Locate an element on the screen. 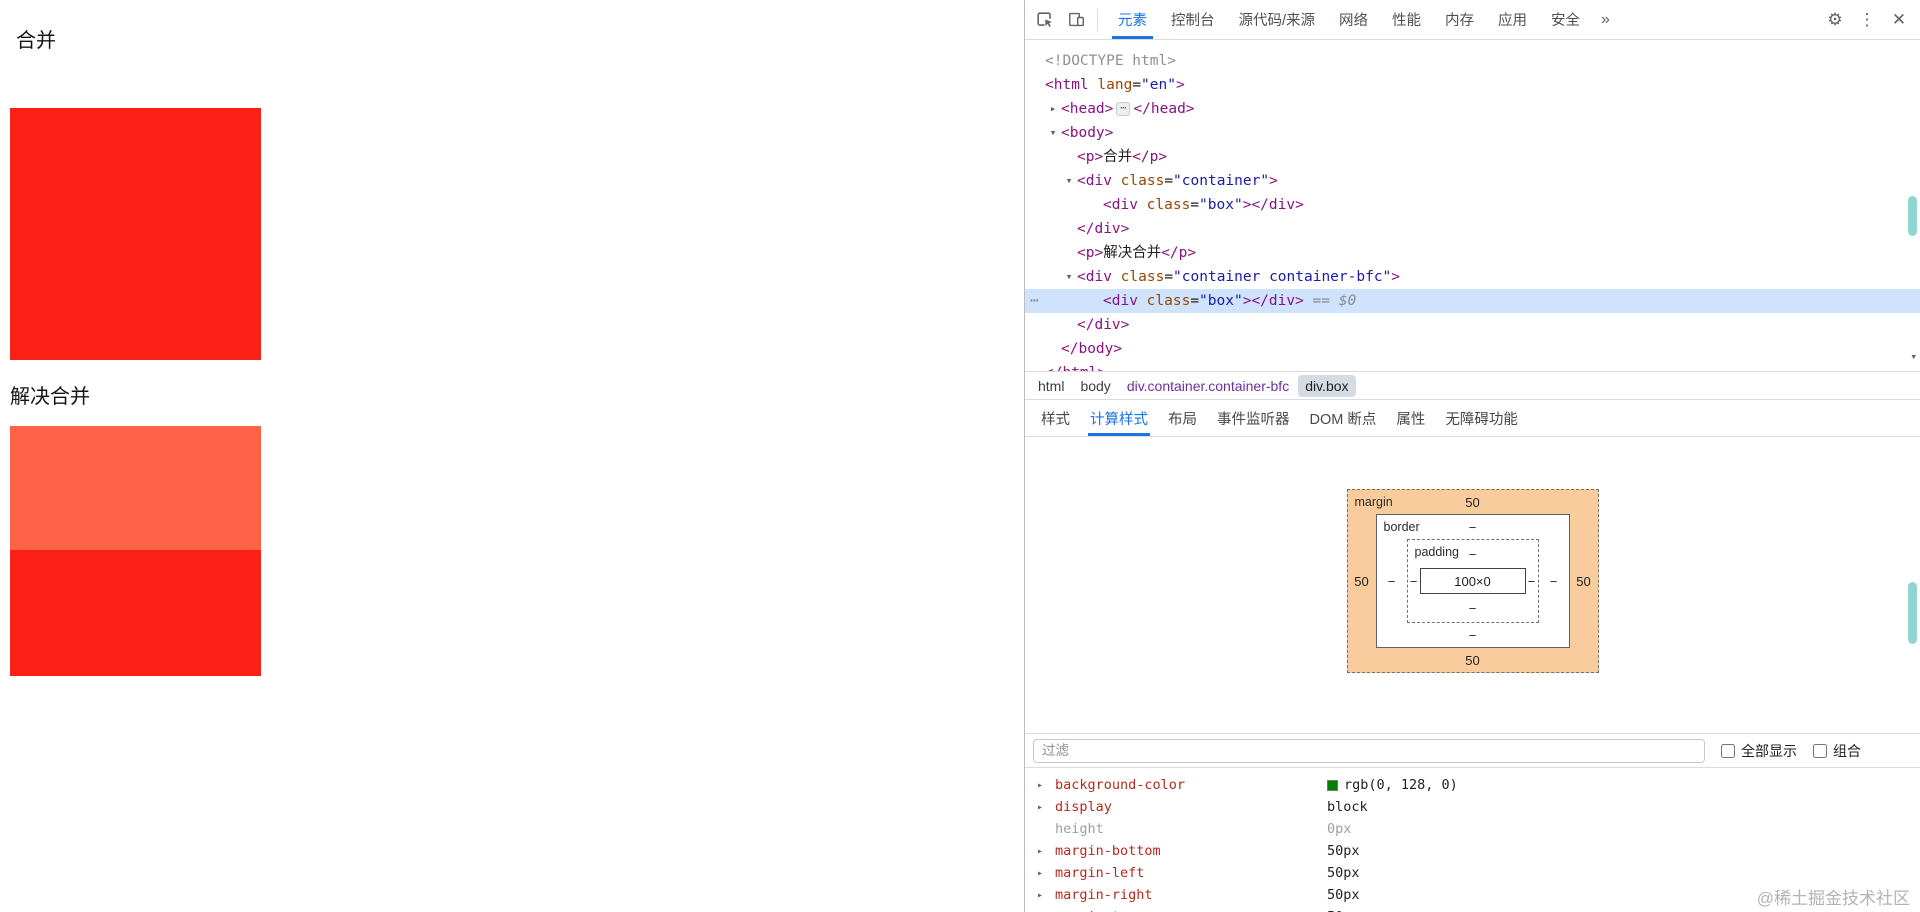 This screenshot has width=1920, height=912. group-checkbox-group: 组合 is located at coordinates (1837, 751).